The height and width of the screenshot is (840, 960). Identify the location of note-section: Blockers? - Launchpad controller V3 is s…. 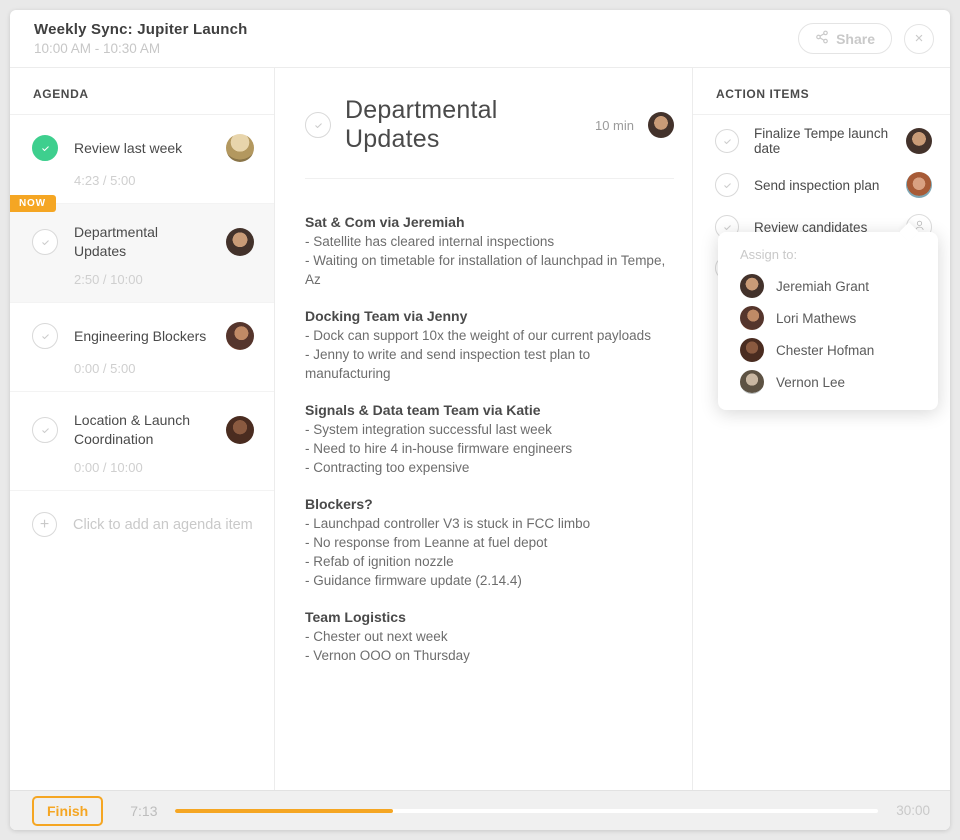
(489, 542).